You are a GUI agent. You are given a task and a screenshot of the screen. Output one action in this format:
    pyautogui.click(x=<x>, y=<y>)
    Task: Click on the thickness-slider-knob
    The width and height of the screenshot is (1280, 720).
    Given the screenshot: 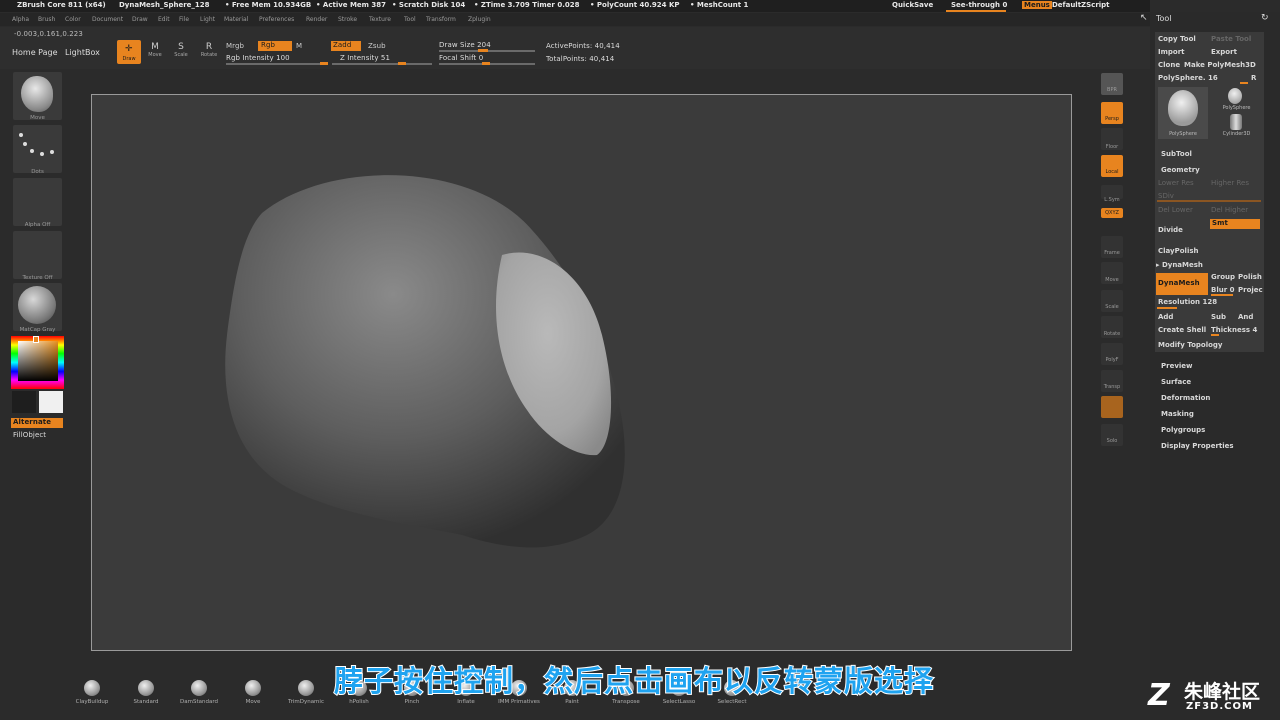 What is the action you would take?
    pyautogui.click(x=1215, y=335)
    